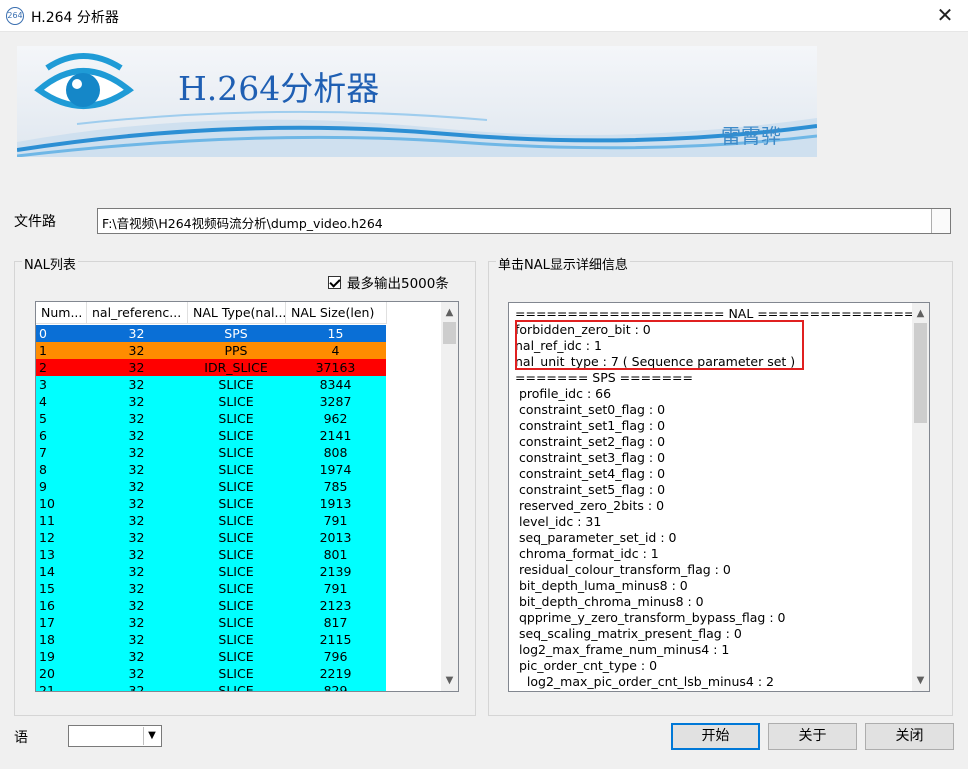 The image size is (968, 769). I want to click on table-row: 16 32 SLICE 2123, so click(211, 605).